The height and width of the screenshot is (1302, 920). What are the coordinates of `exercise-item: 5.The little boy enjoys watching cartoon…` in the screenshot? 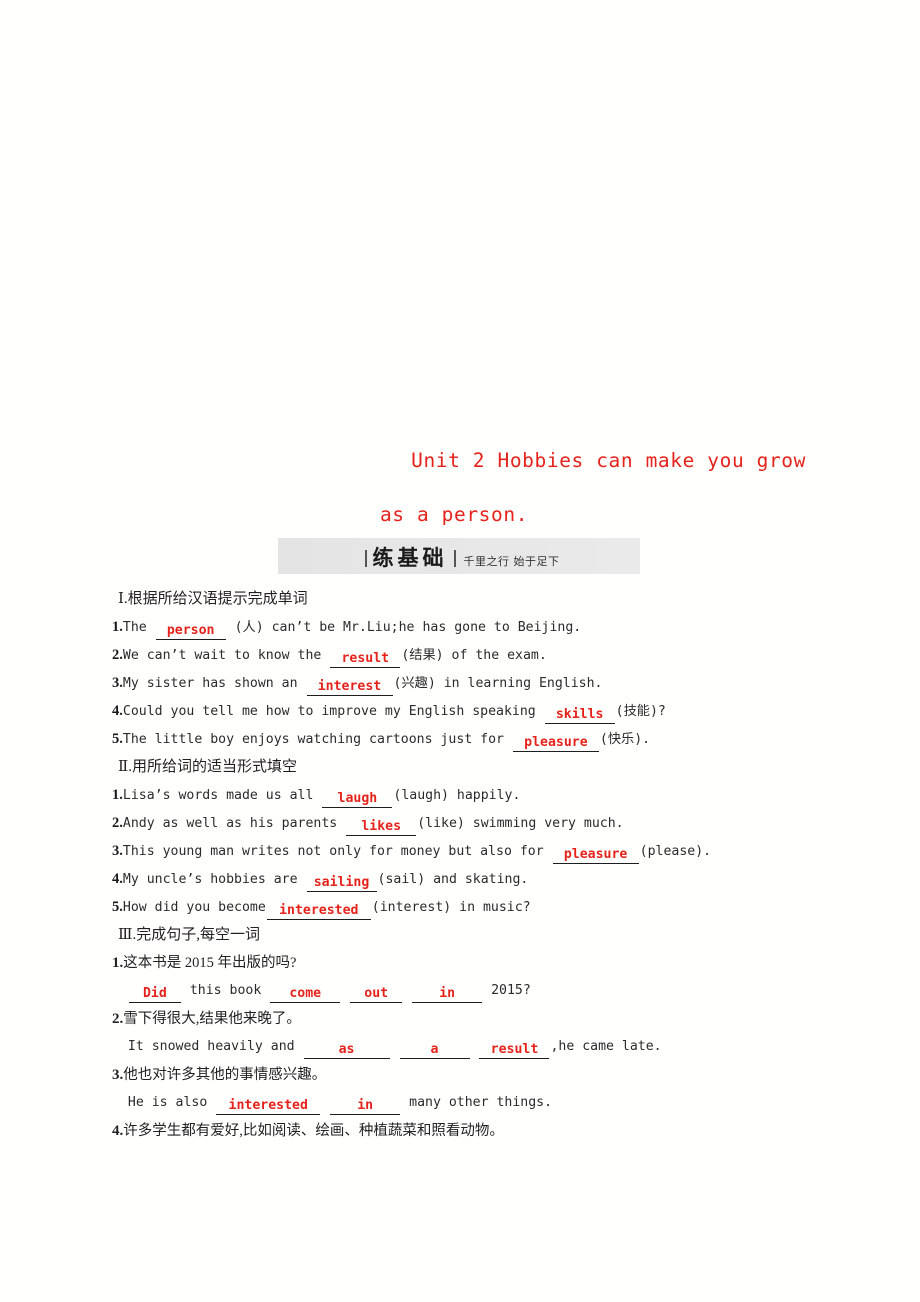 It's located at (492, 739).